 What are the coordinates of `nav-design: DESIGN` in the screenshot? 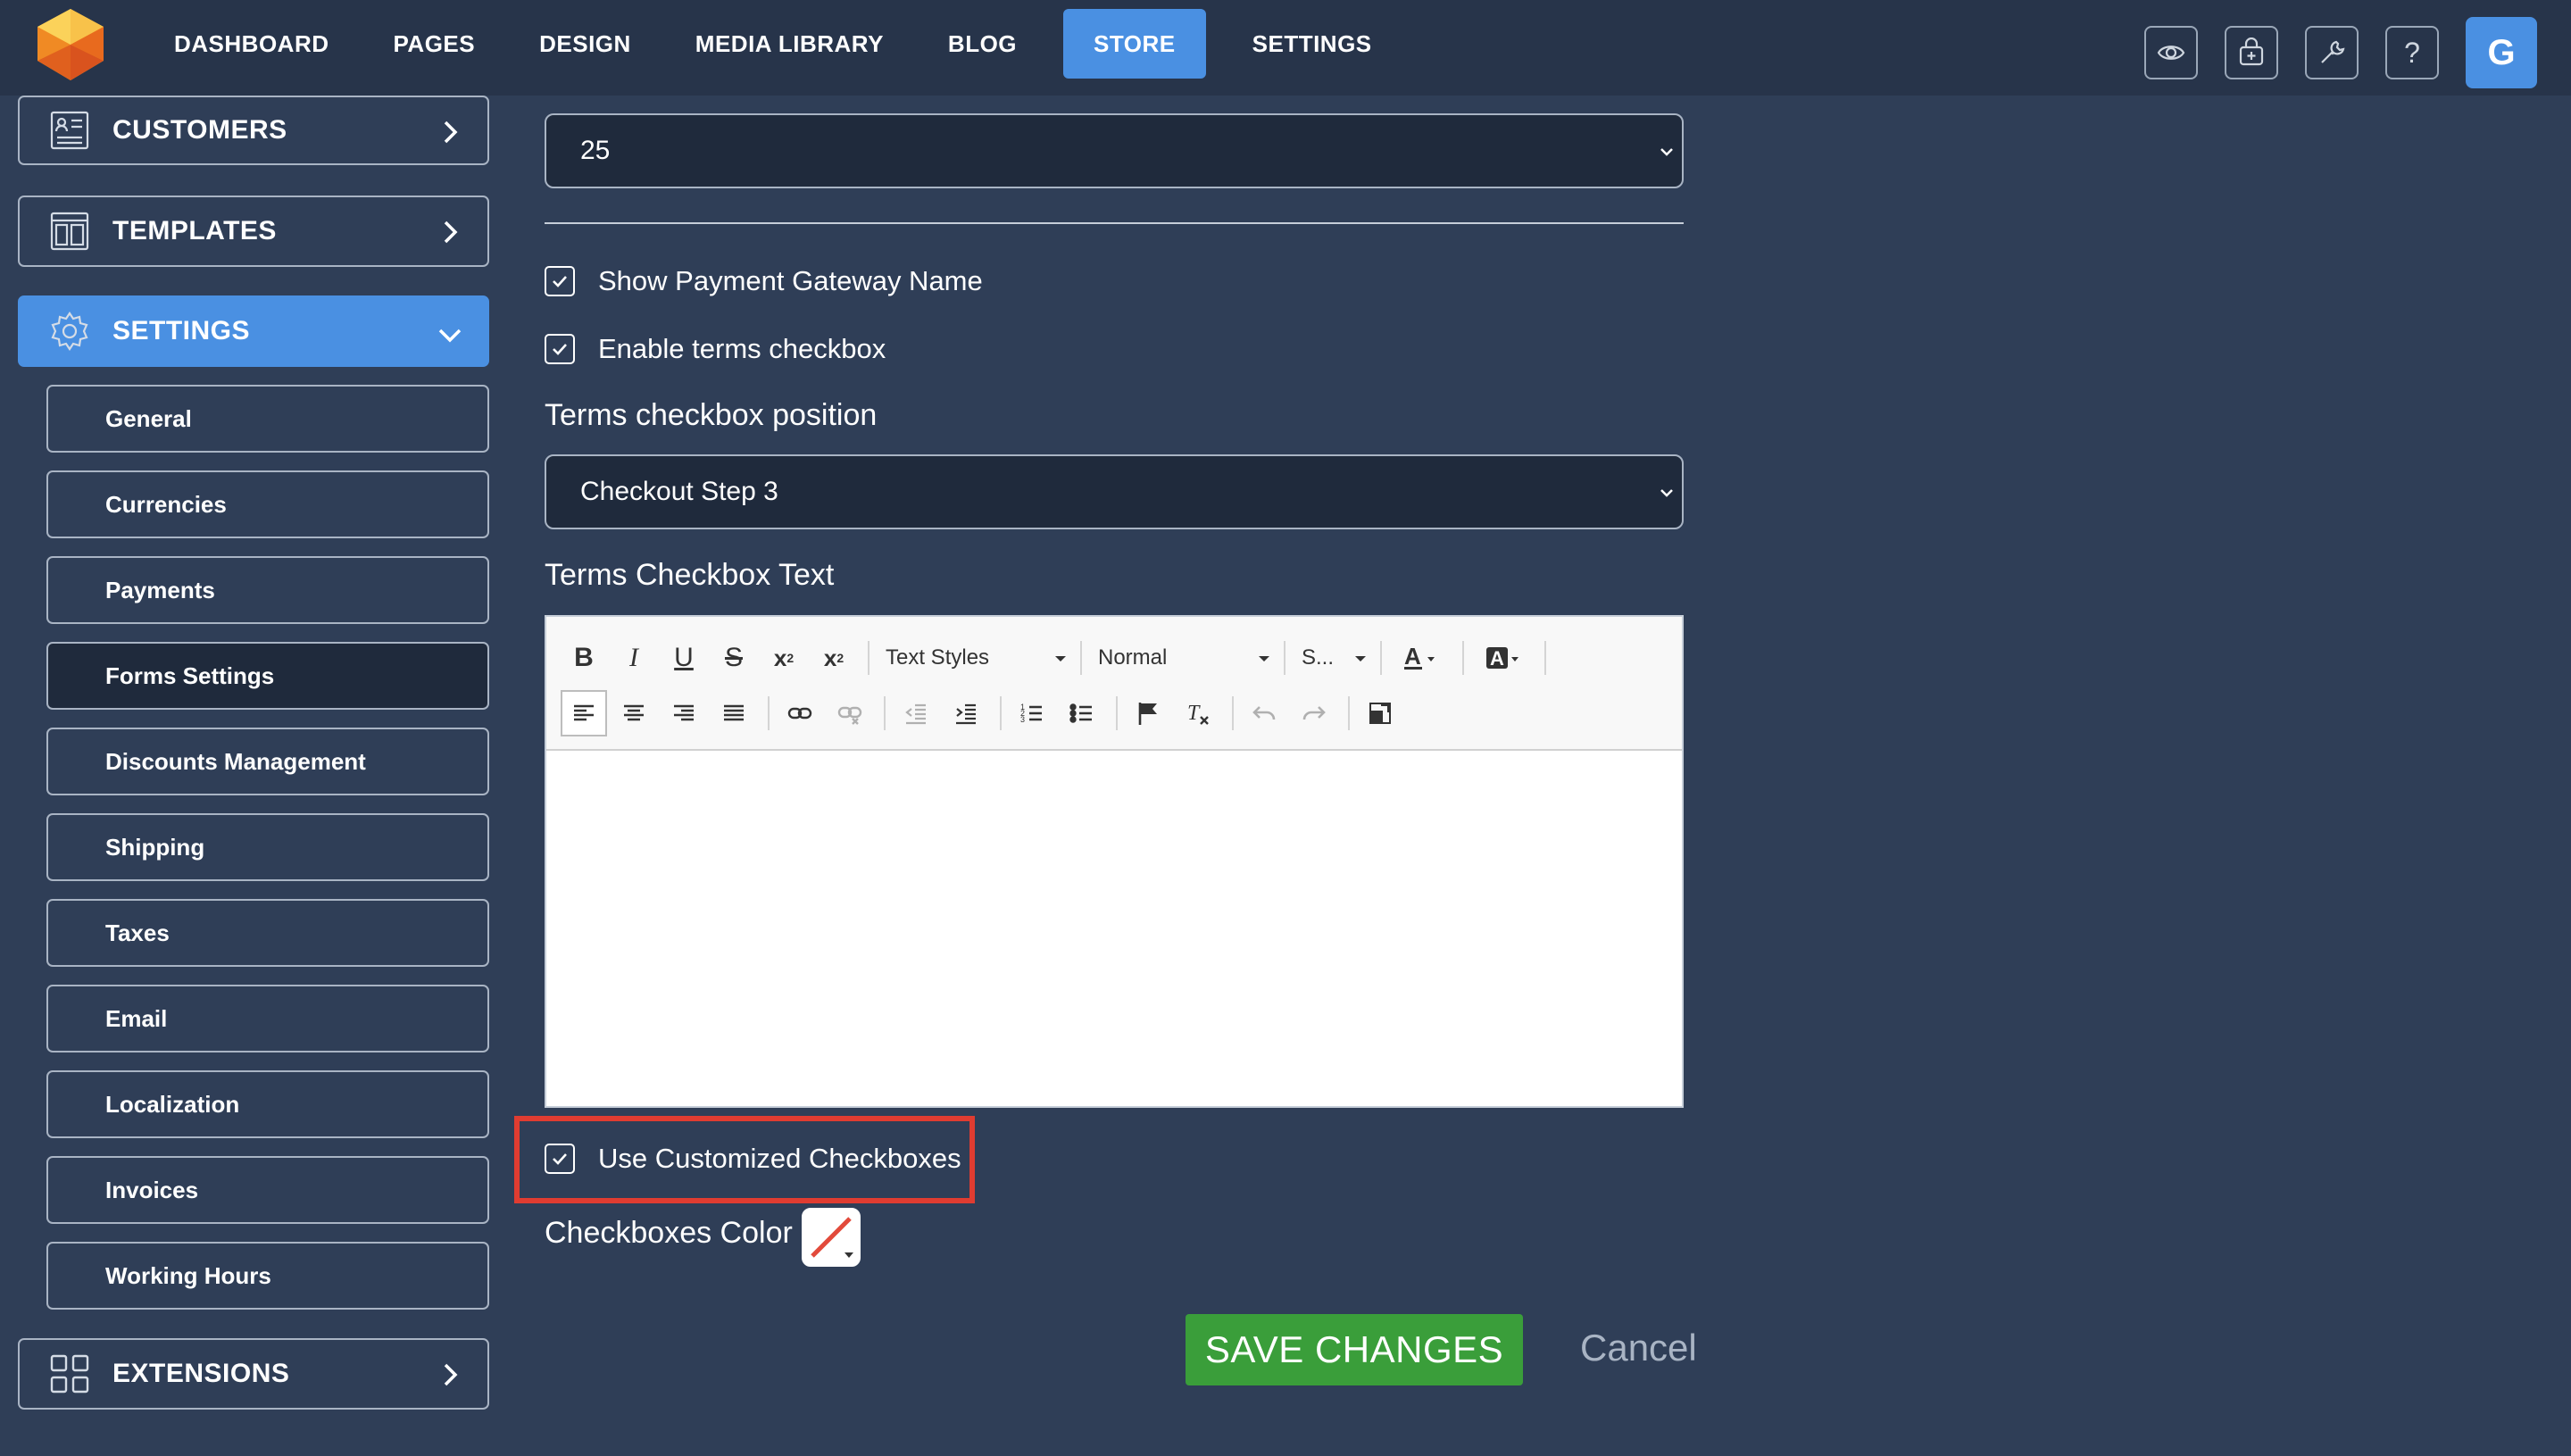 It's located at (585, 44).